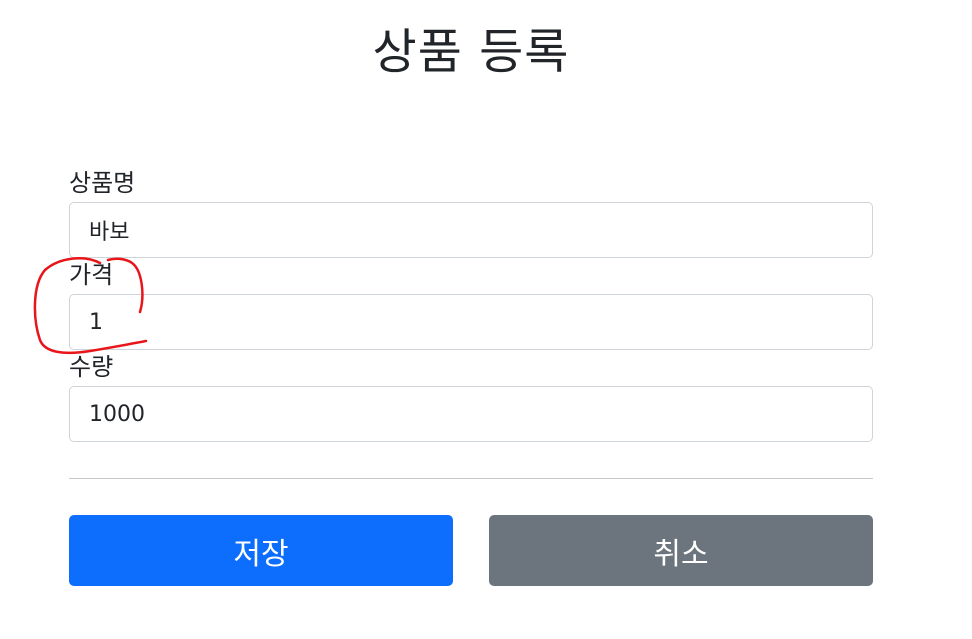 This screenshot has height=639, width=972. I want to click on quantity-input, so click(471, 414).